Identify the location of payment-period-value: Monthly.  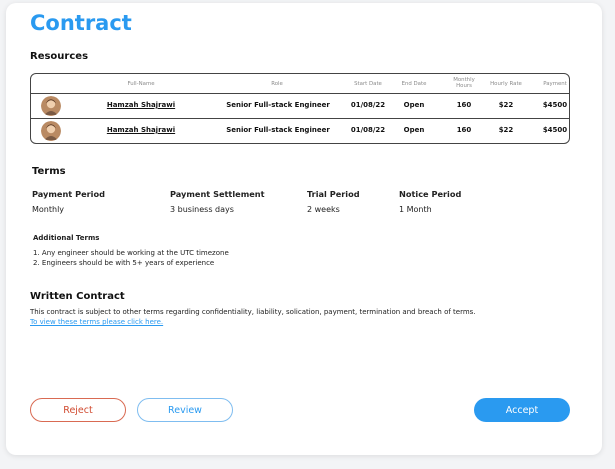
(48, 209).